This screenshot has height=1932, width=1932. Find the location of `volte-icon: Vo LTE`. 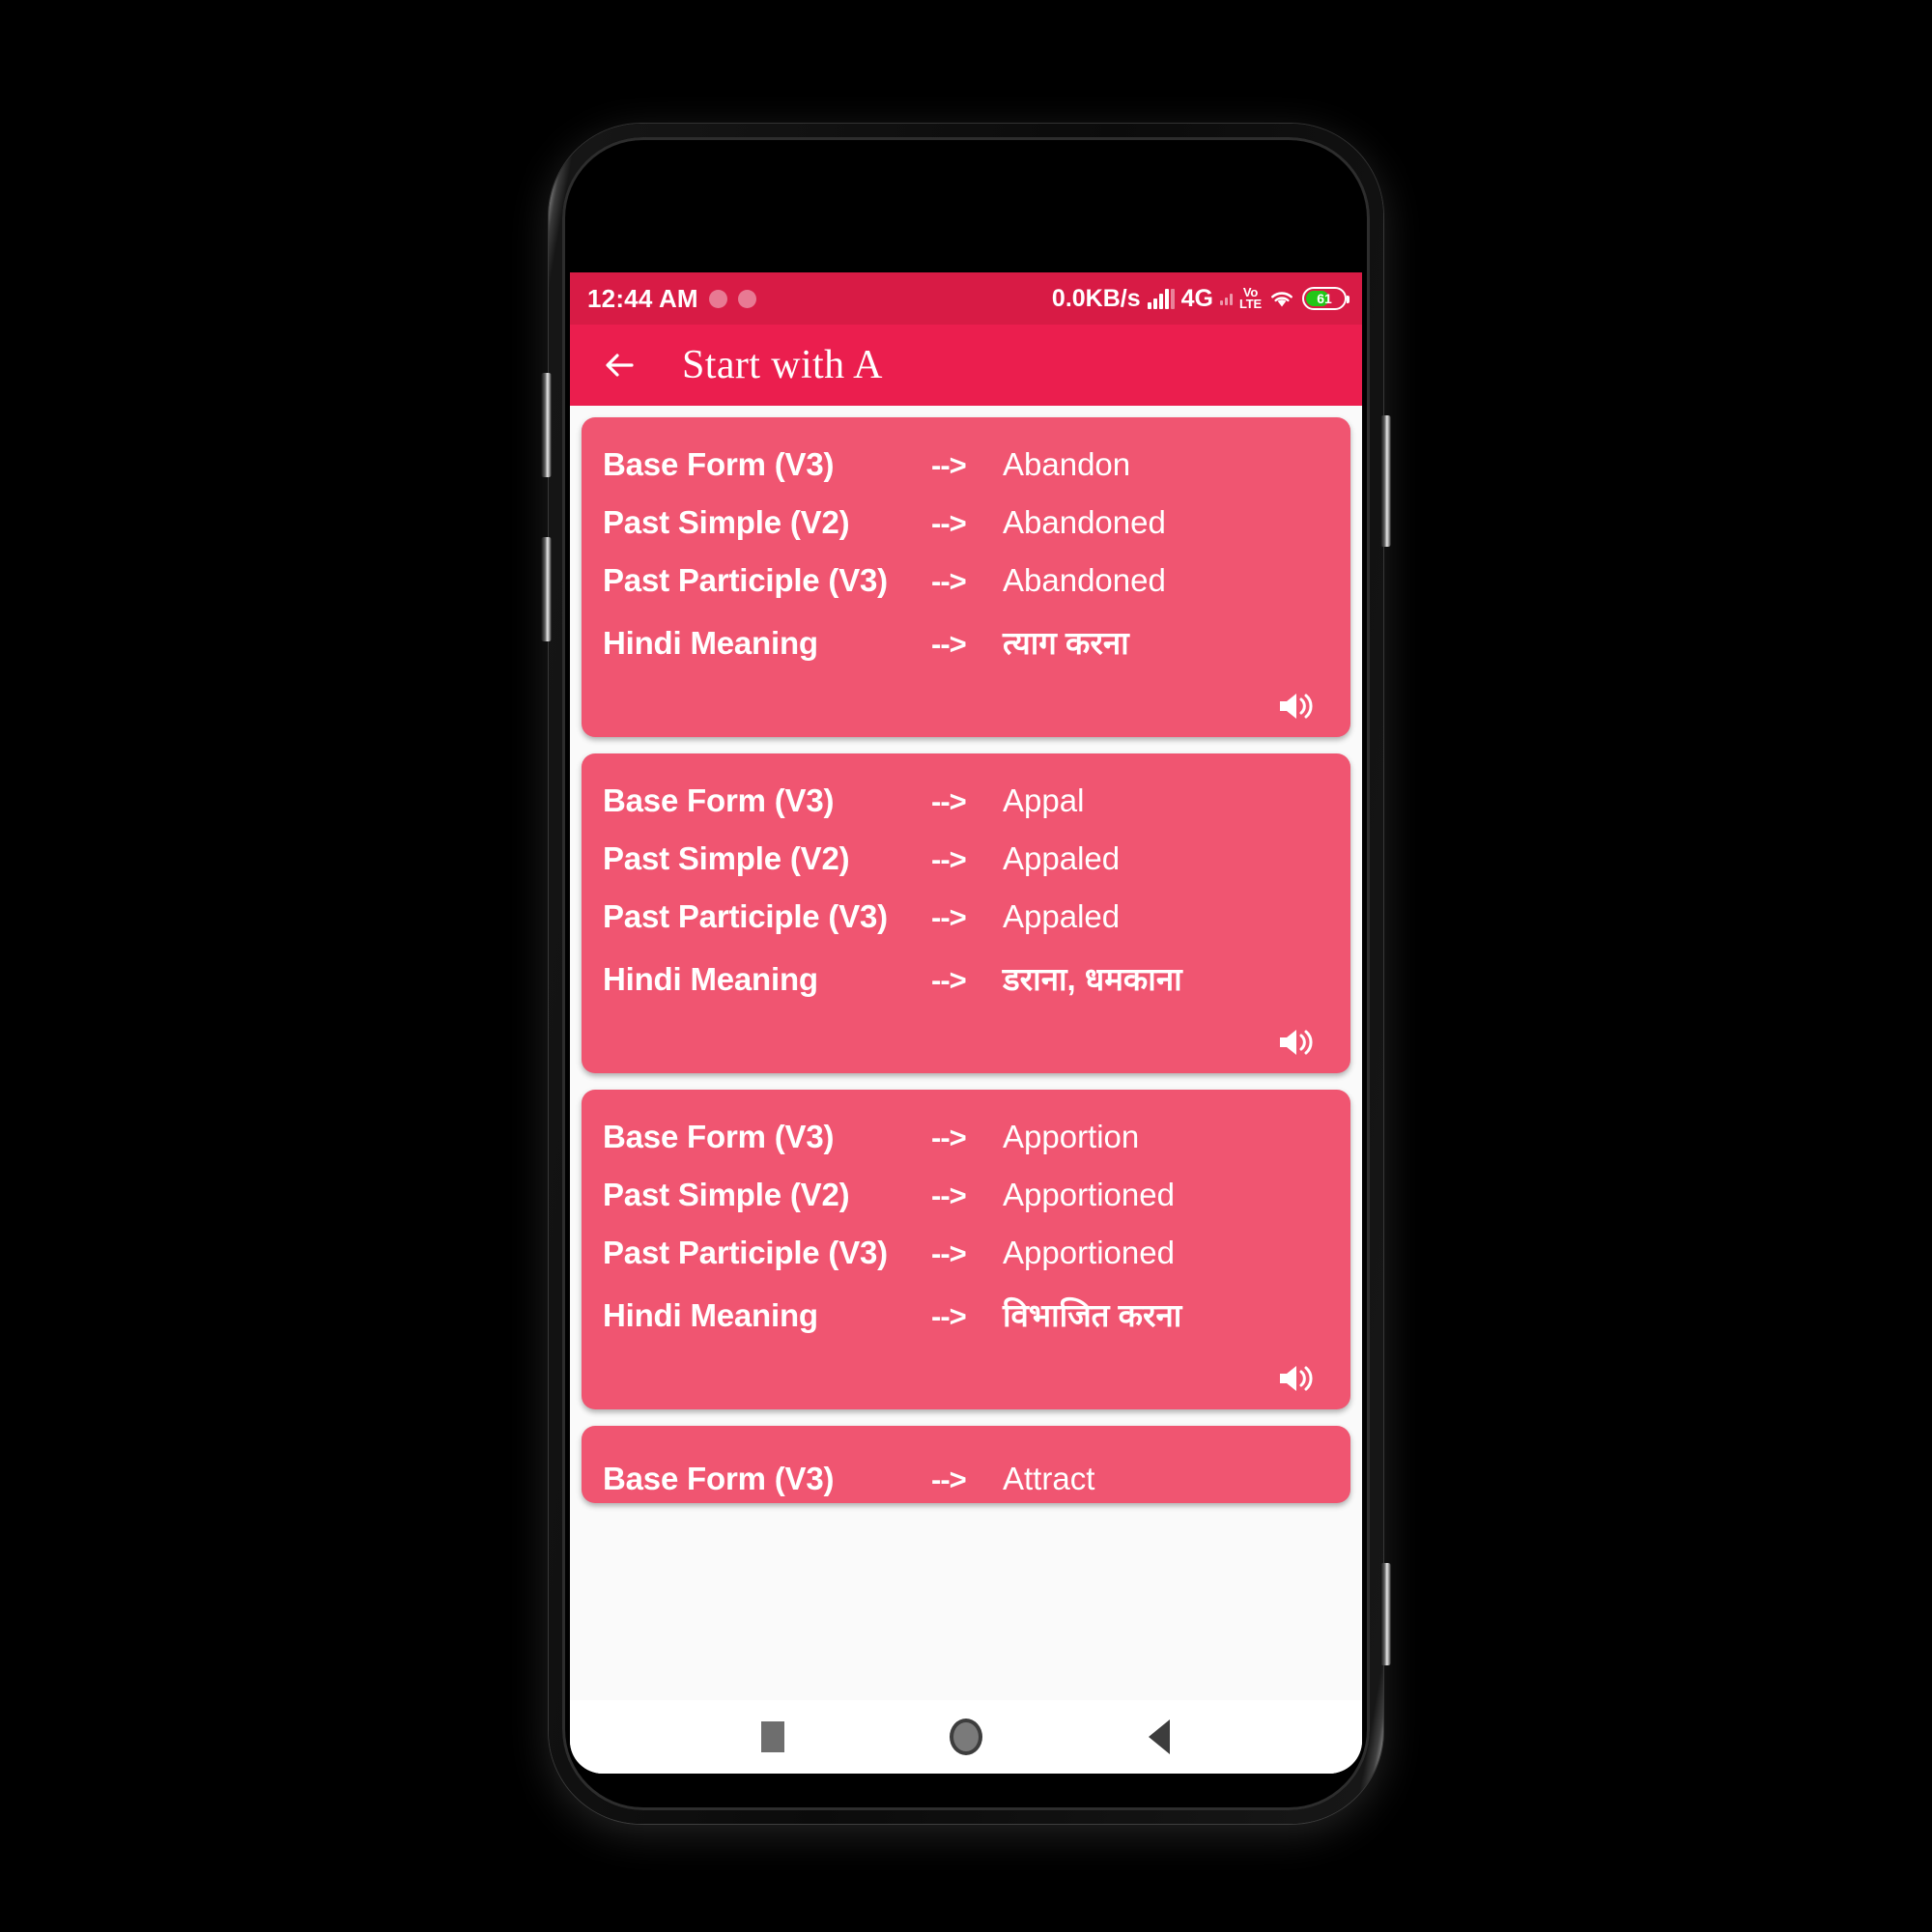

volte-icon: Vo LTE is located at coordinates (1250, 298).